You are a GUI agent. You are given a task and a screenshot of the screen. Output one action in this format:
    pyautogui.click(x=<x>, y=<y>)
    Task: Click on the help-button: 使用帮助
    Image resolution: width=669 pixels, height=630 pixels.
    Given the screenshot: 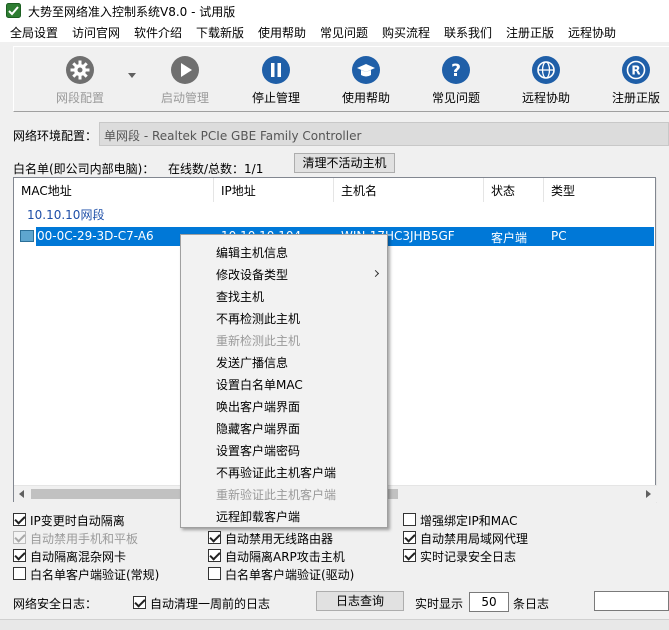 What is the action you would take?
    pyautogui.click(x=366, y=82)
    